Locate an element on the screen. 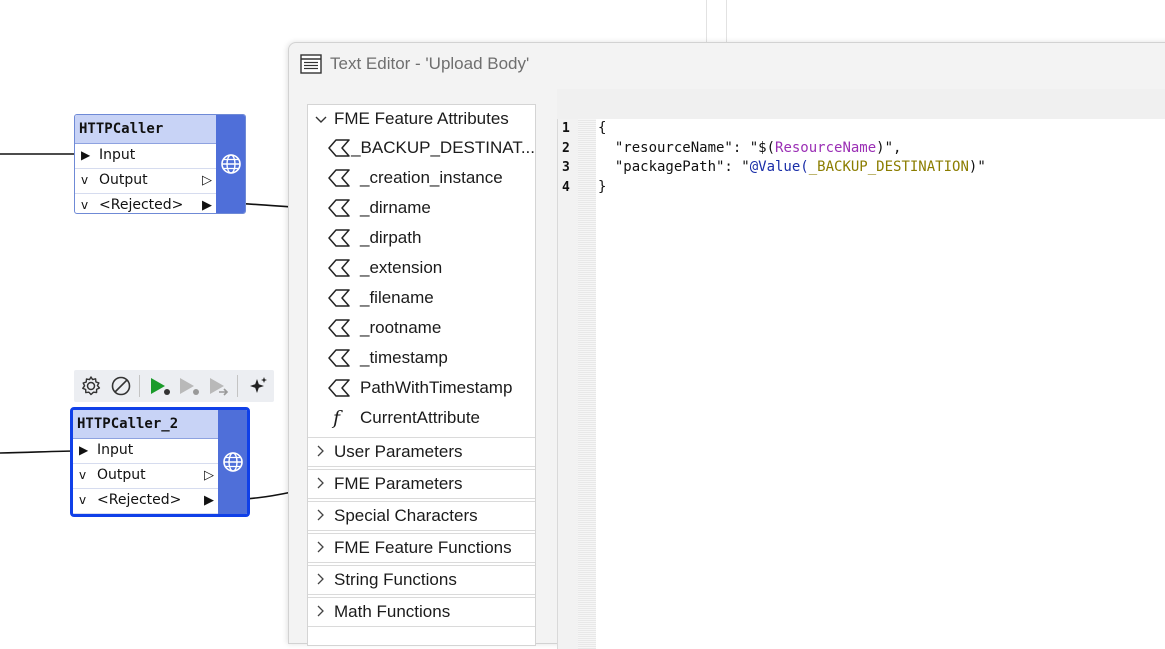  tree-group-label: FME Feature Attributes is located at coordinates (421, 118).